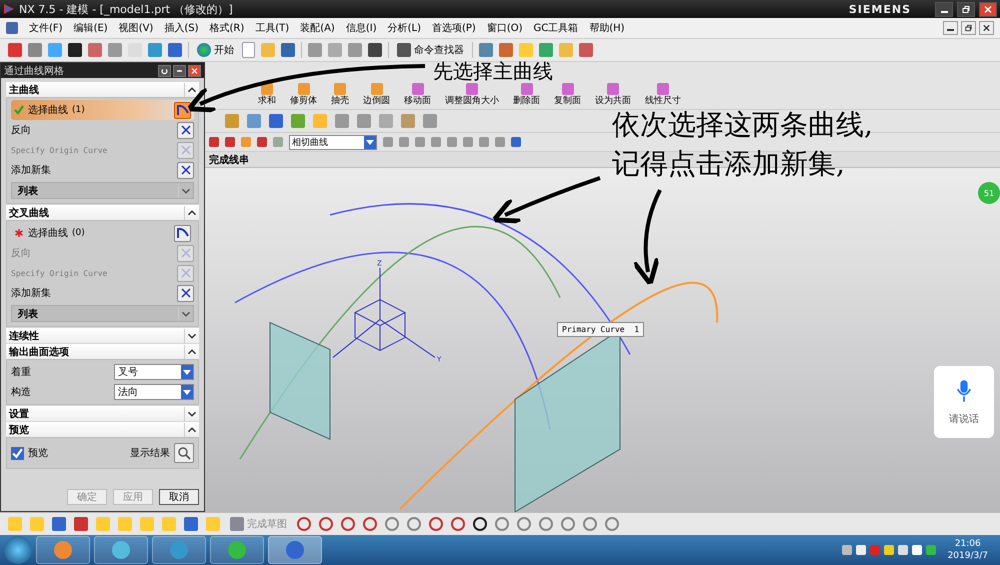  I want to click on voice-input-widget: 请说话, so click(964, 402).